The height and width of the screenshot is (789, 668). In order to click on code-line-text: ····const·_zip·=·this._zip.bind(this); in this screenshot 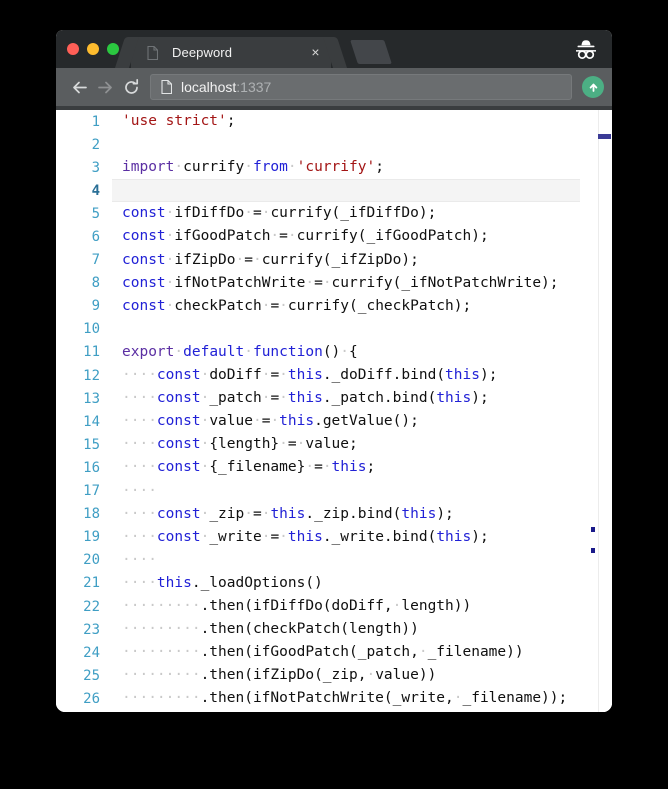, I will do `click(346, 514)`.